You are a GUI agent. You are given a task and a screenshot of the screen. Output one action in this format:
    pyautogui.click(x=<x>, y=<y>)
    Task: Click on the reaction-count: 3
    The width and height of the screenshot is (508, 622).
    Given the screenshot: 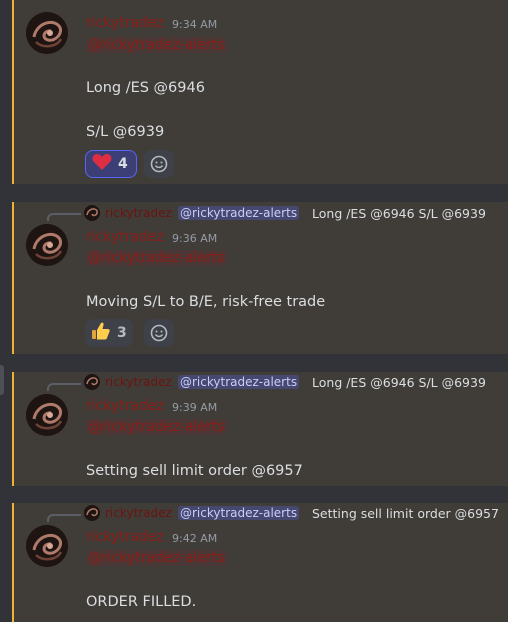 What is the action you would take?
    pyautogui.click(x=122, y=333)
    